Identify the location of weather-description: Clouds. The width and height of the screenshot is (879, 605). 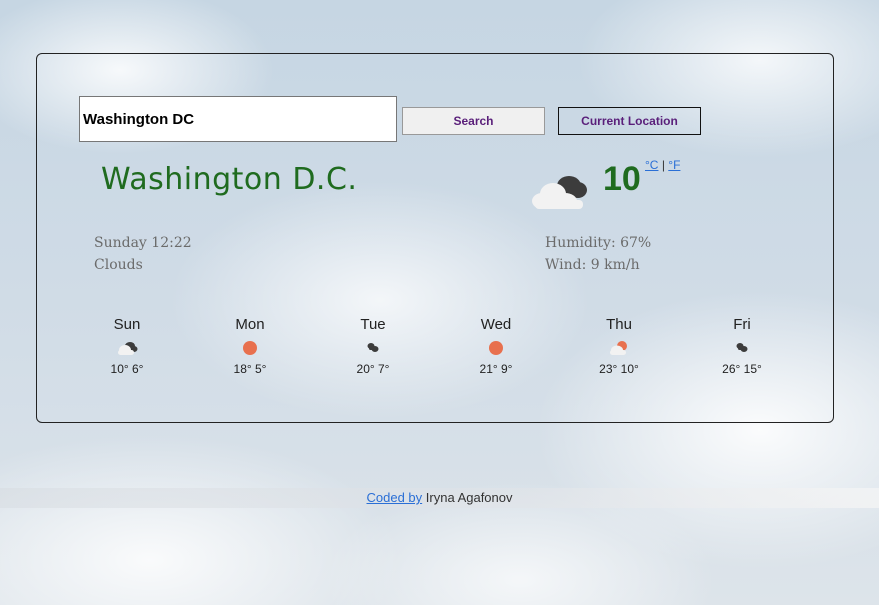
(118, 265).